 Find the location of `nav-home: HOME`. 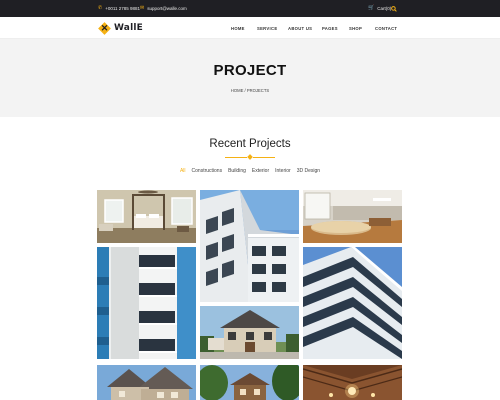

nav-home: HOME is located at coordinates (238, 28).